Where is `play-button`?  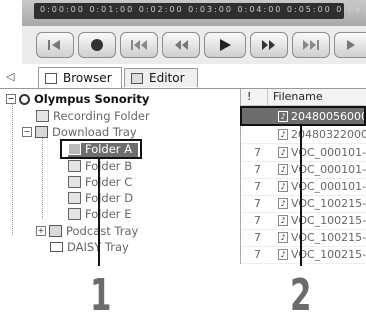 play-button is located at coordinates (225, 45).